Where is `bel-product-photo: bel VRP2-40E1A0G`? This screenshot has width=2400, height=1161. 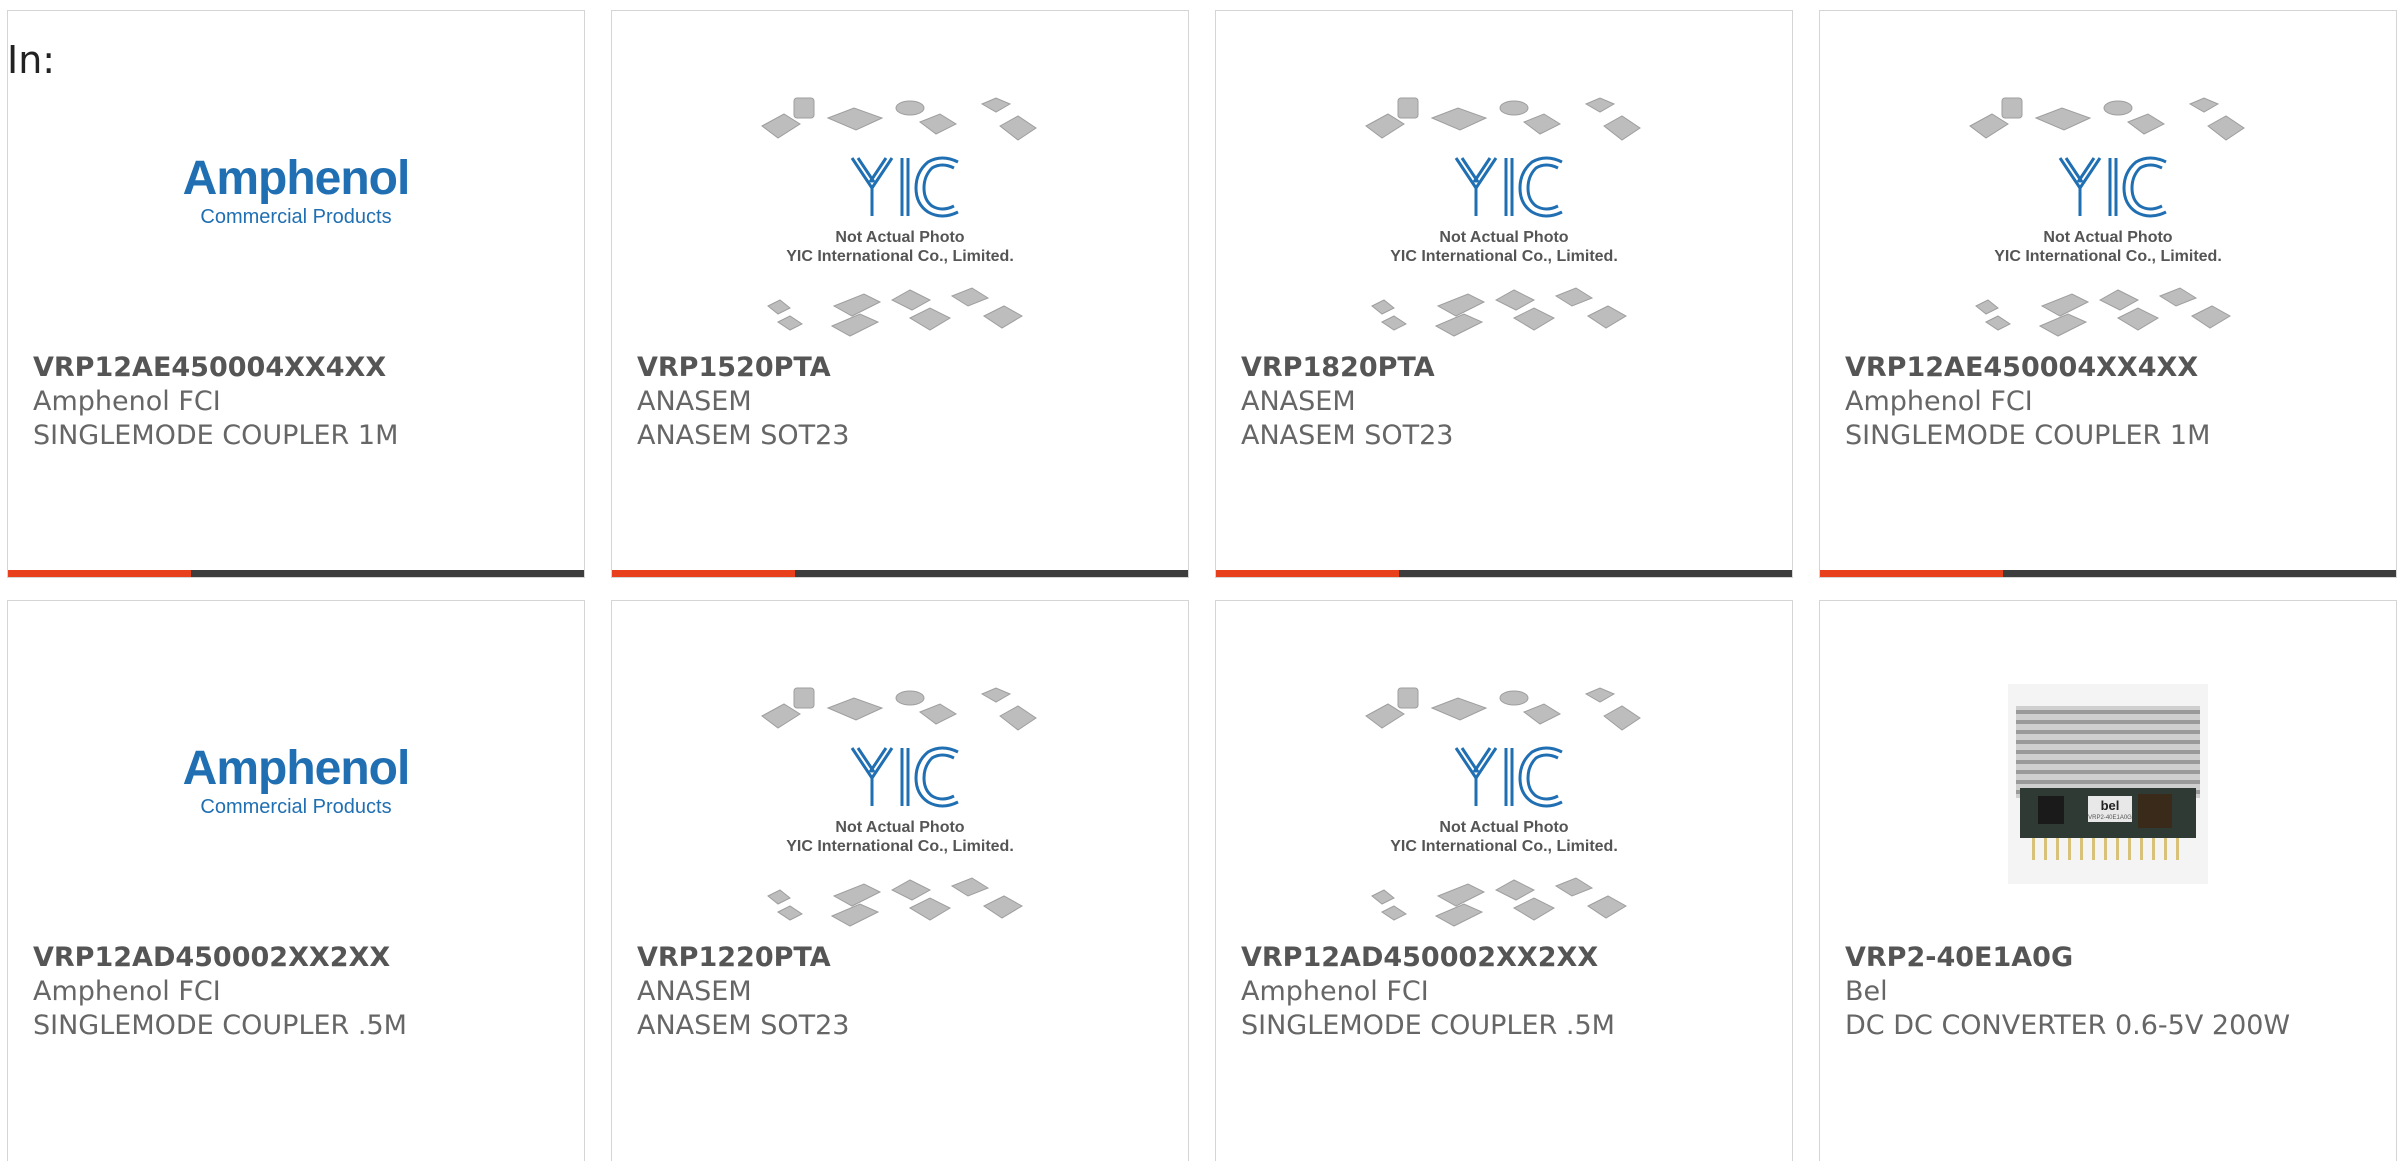
bel-product-photo: bel VRP2-40E1A0G is located at coordinates (2108, 786).